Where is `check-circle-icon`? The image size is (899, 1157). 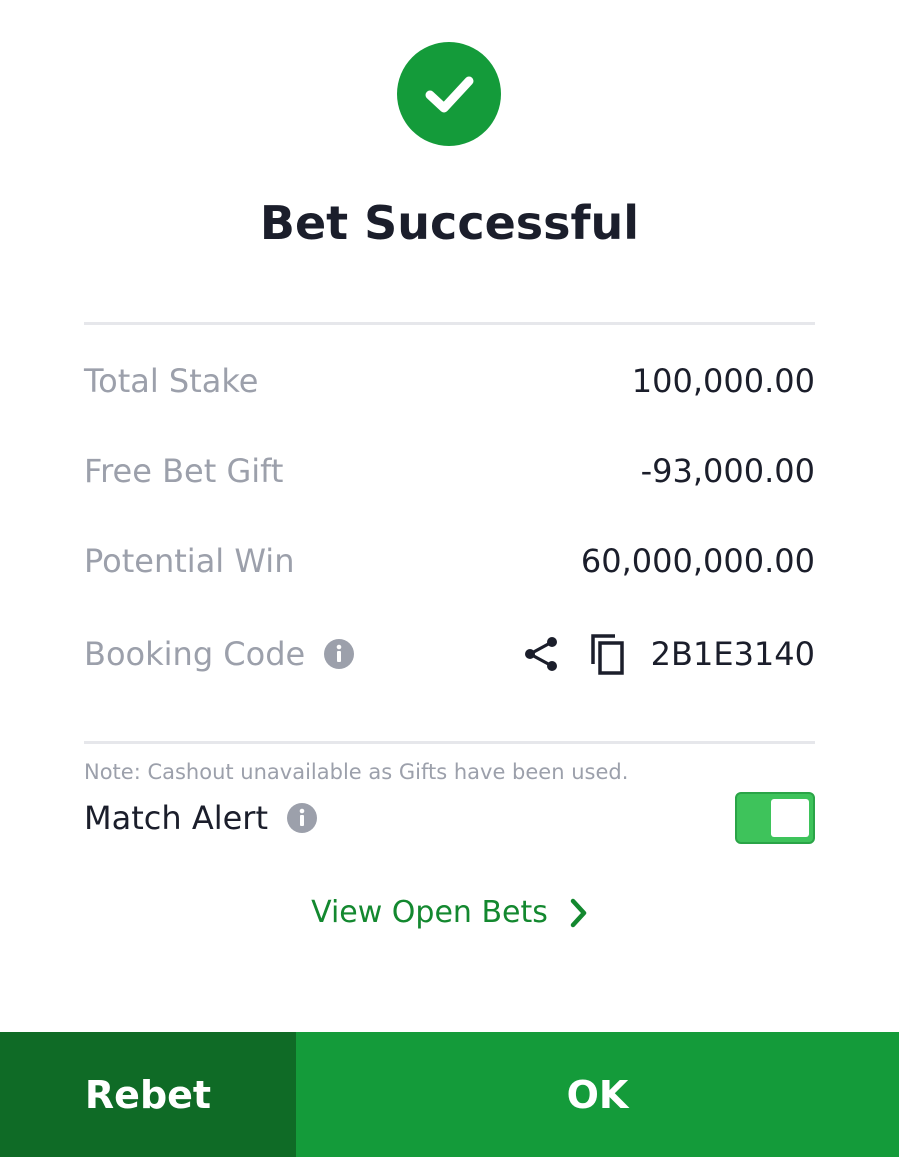
check-circle-icon is located at coordinates (449, 94).